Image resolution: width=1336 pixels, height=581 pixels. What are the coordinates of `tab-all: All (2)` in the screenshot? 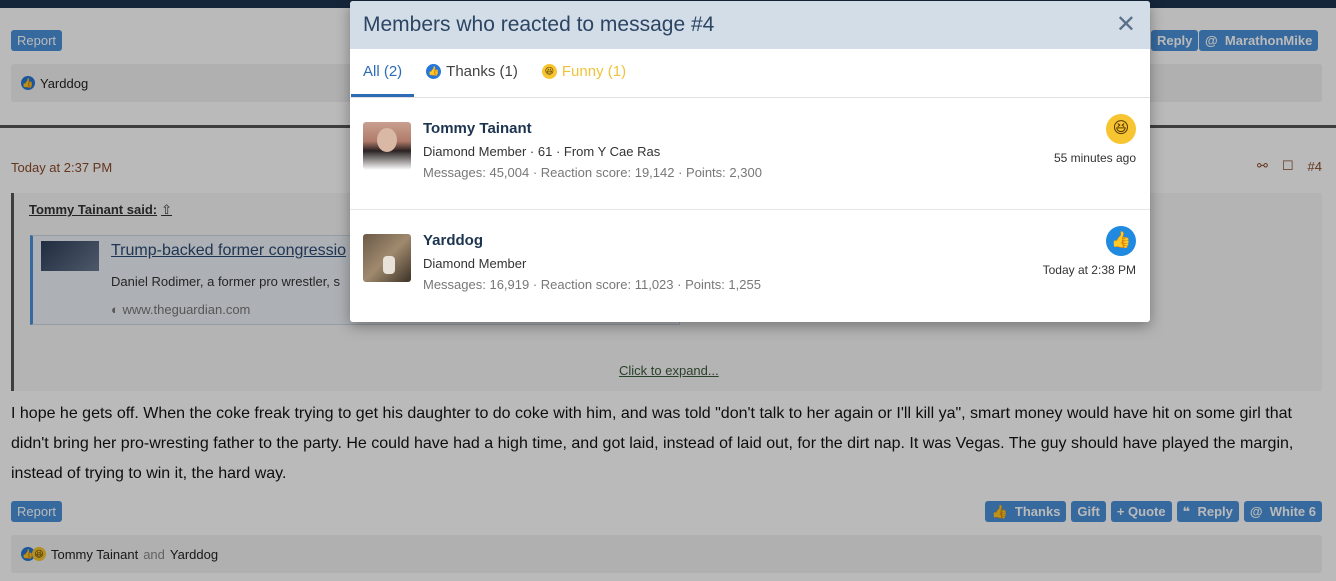 It's located at (383, 72).